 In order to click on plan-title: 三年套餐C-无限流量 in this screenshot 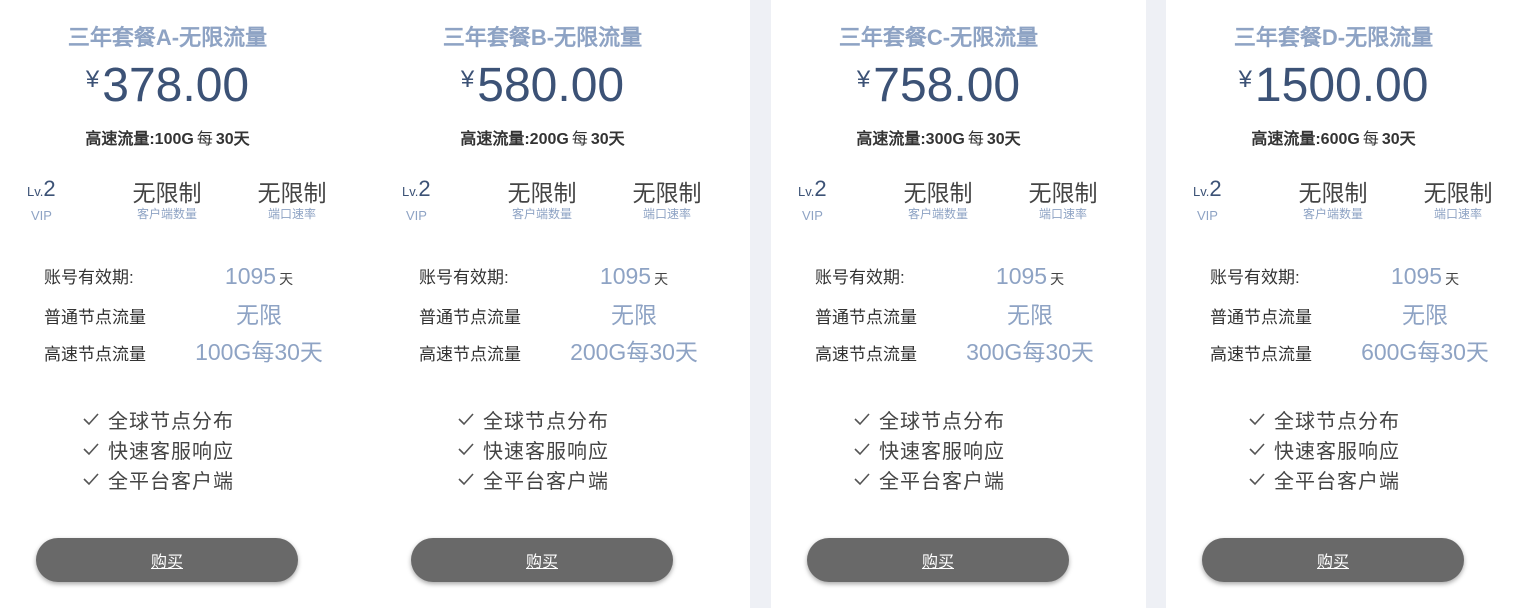, I will do `click(938, 37)`.